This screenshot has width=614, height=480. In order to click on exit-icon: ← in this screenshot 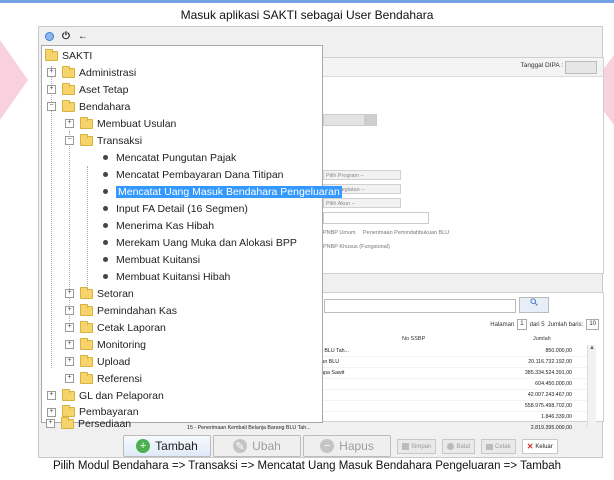, I will do `click(83, 36)`.